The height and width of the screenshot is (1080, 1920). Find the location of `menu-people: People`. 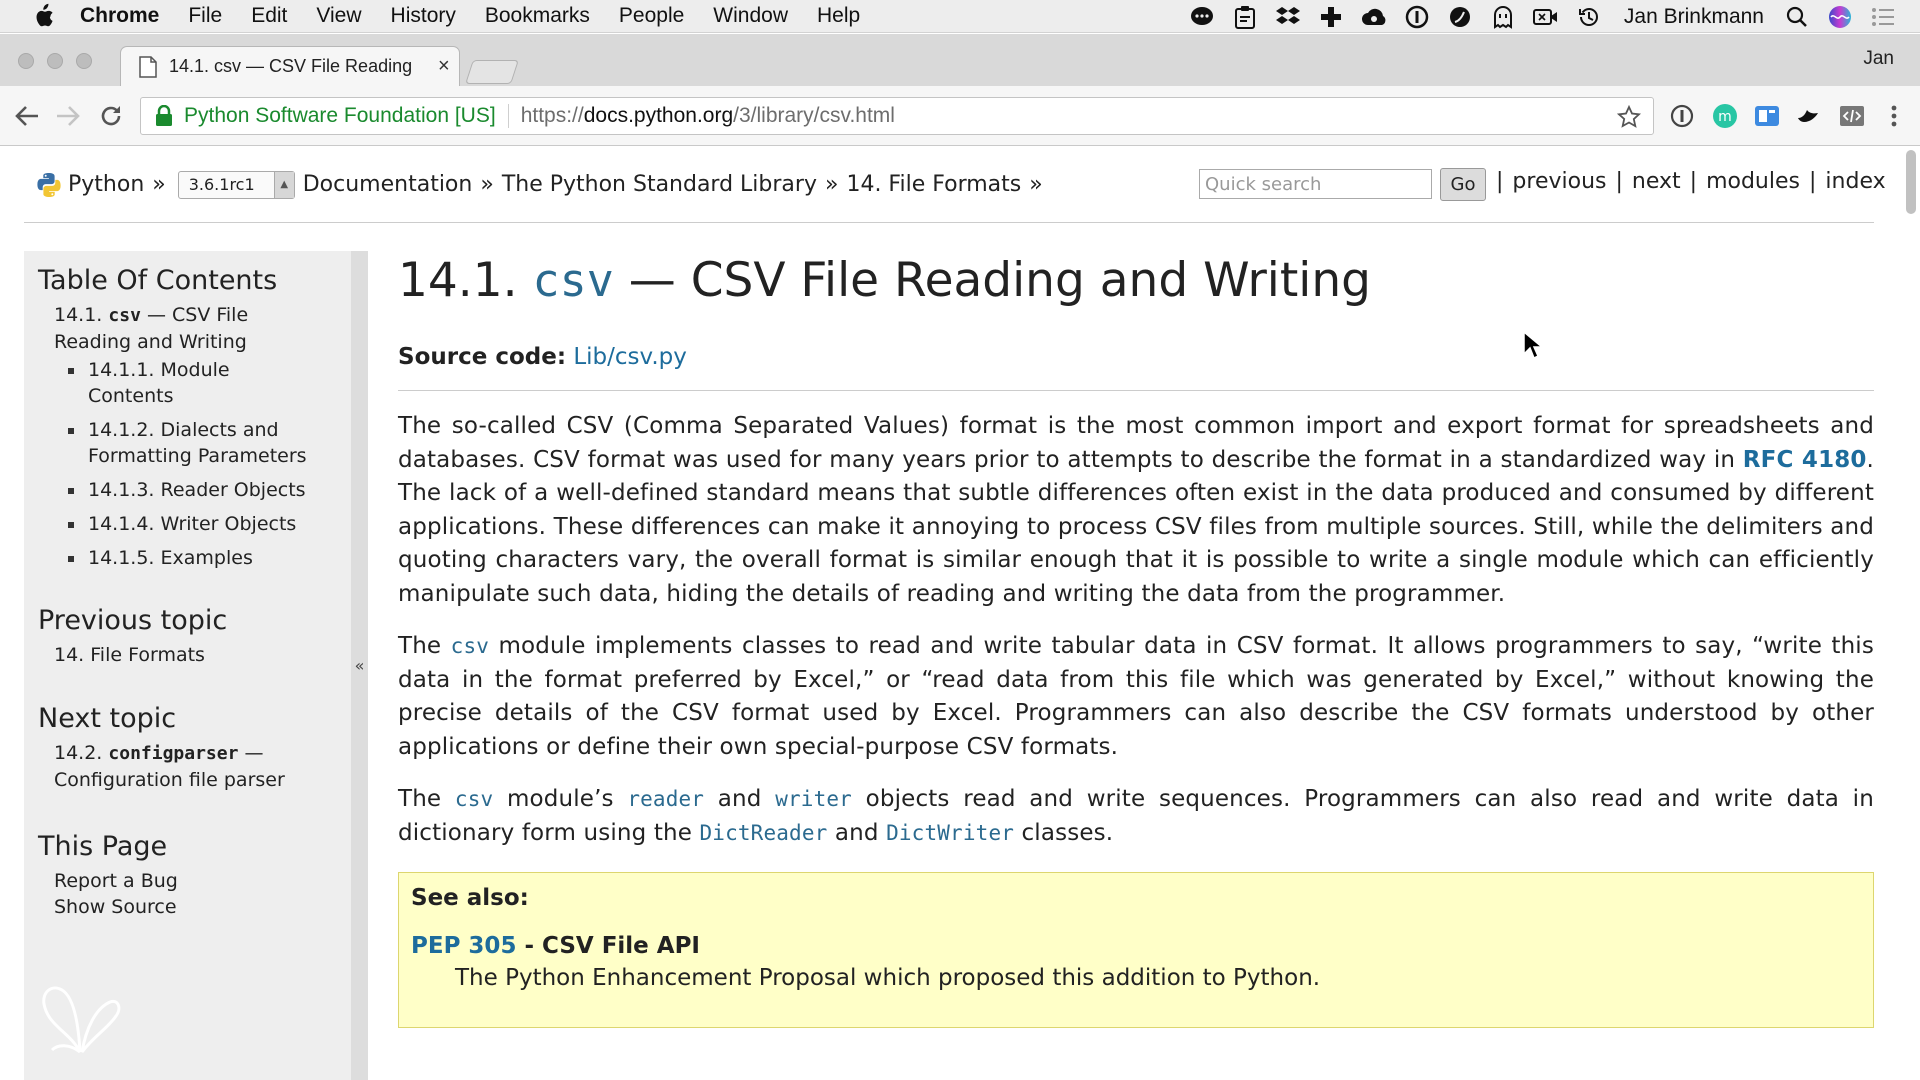

menu-people: People is located at coordinates (651, 16).